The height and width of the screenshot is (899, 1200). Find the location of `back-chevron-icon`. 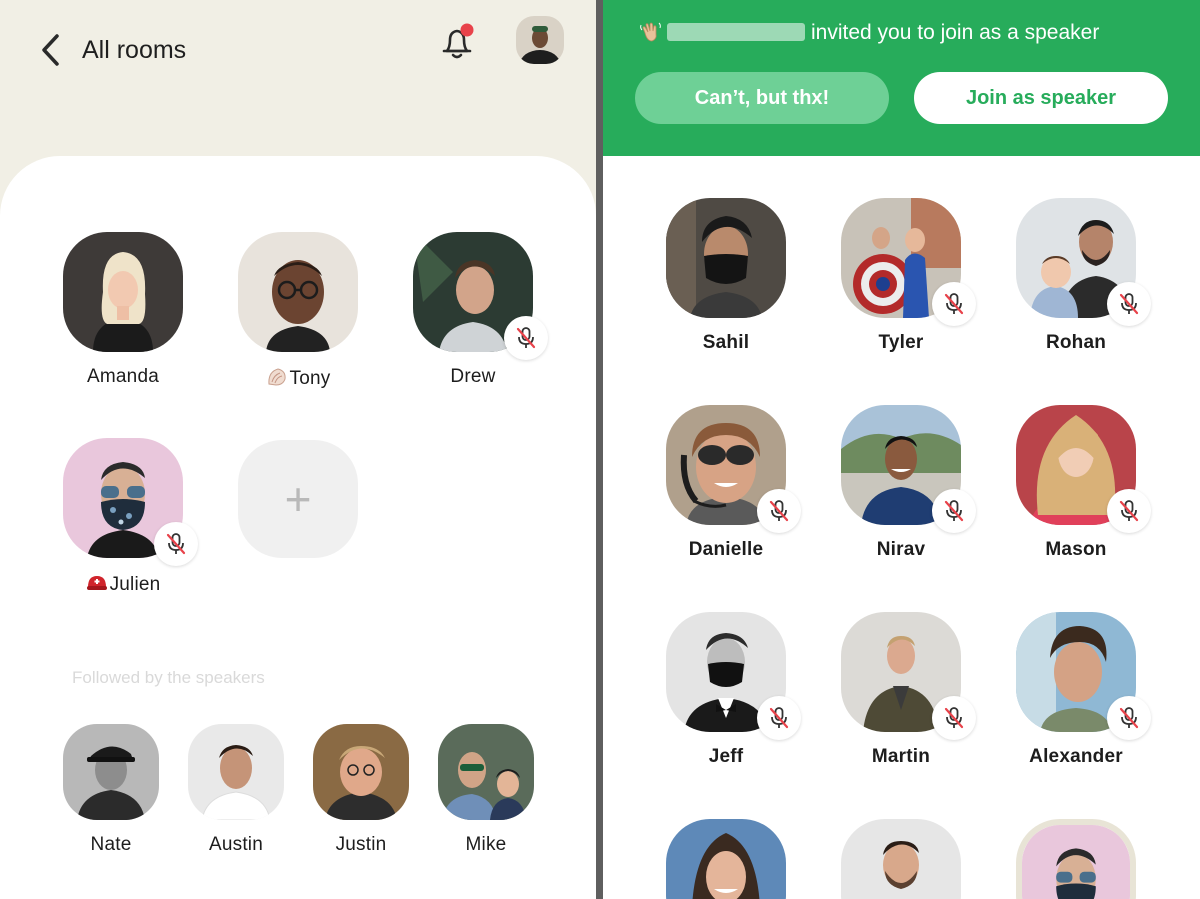

back-chevron-icon is located at coordinates (51, 50).